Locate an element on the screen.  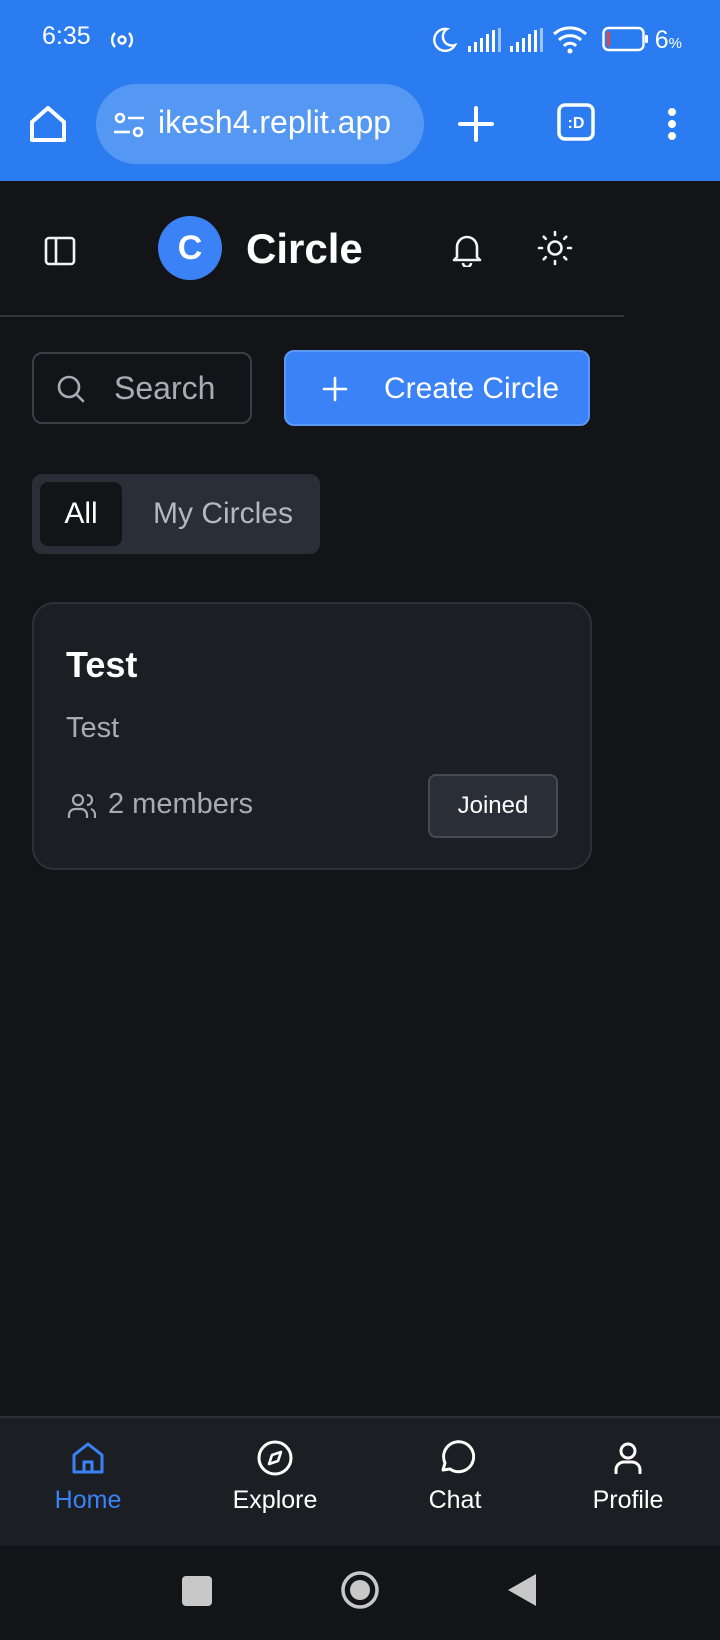
status-icons: 6% is located at coordinates (575, 40).